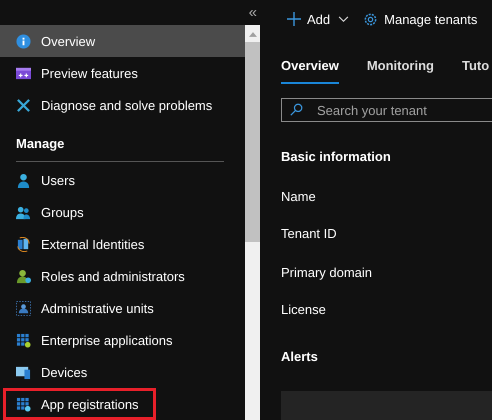 The height and width of the screenshot is (420, 492). What do you see at coordinates (107, 340) in the screenshot?
I see `nav-label: Enterprise applications` at bounding box center [107, 340].